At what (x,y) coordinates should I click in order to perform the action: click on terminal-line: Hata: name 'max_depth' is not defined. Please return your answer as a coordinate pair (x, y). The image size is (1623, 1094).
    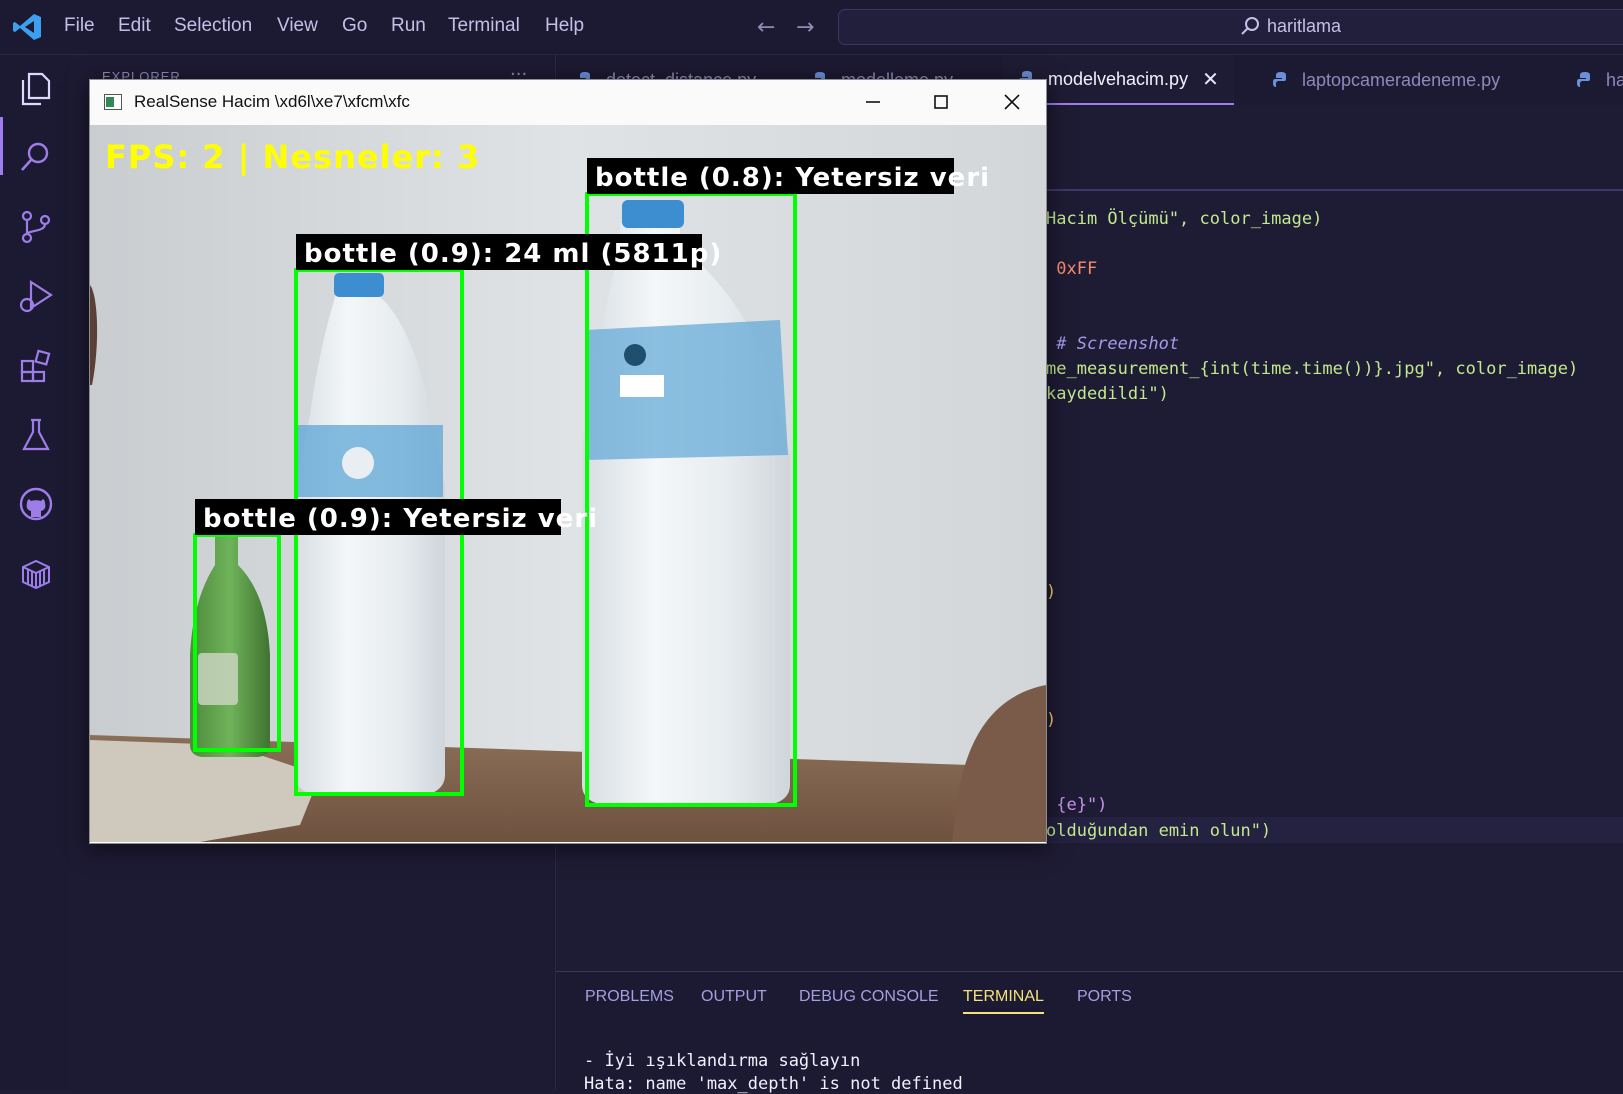
    Looking at the image, I should click on (773, 1084).